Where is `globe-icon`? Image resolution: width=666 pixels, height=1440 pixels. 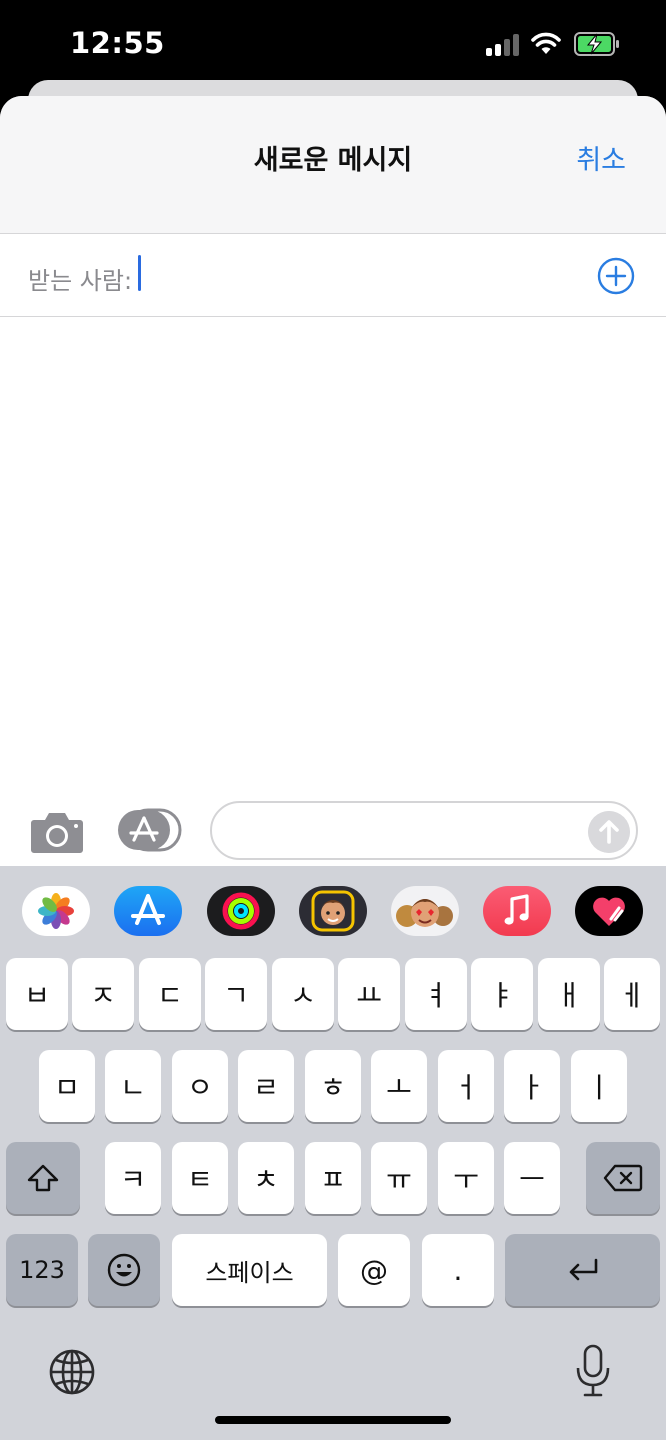 globe-icon is located at coordinates (72, 1372).